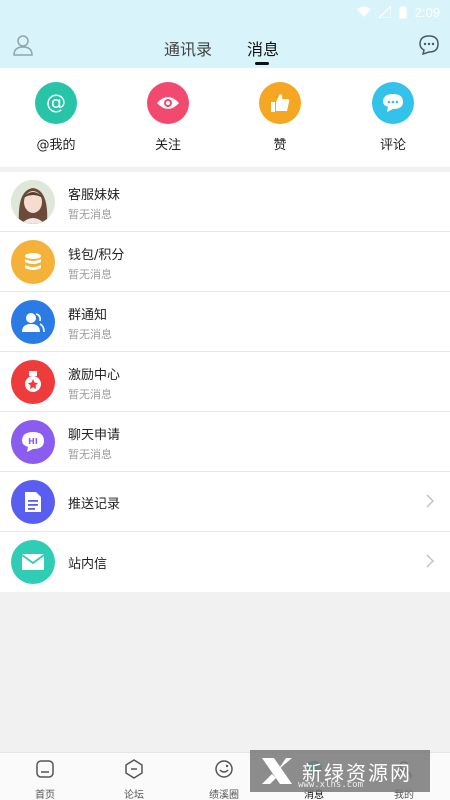 This screenshot has height=800, width=450. I want to click on document-icon, so click(33, 502).